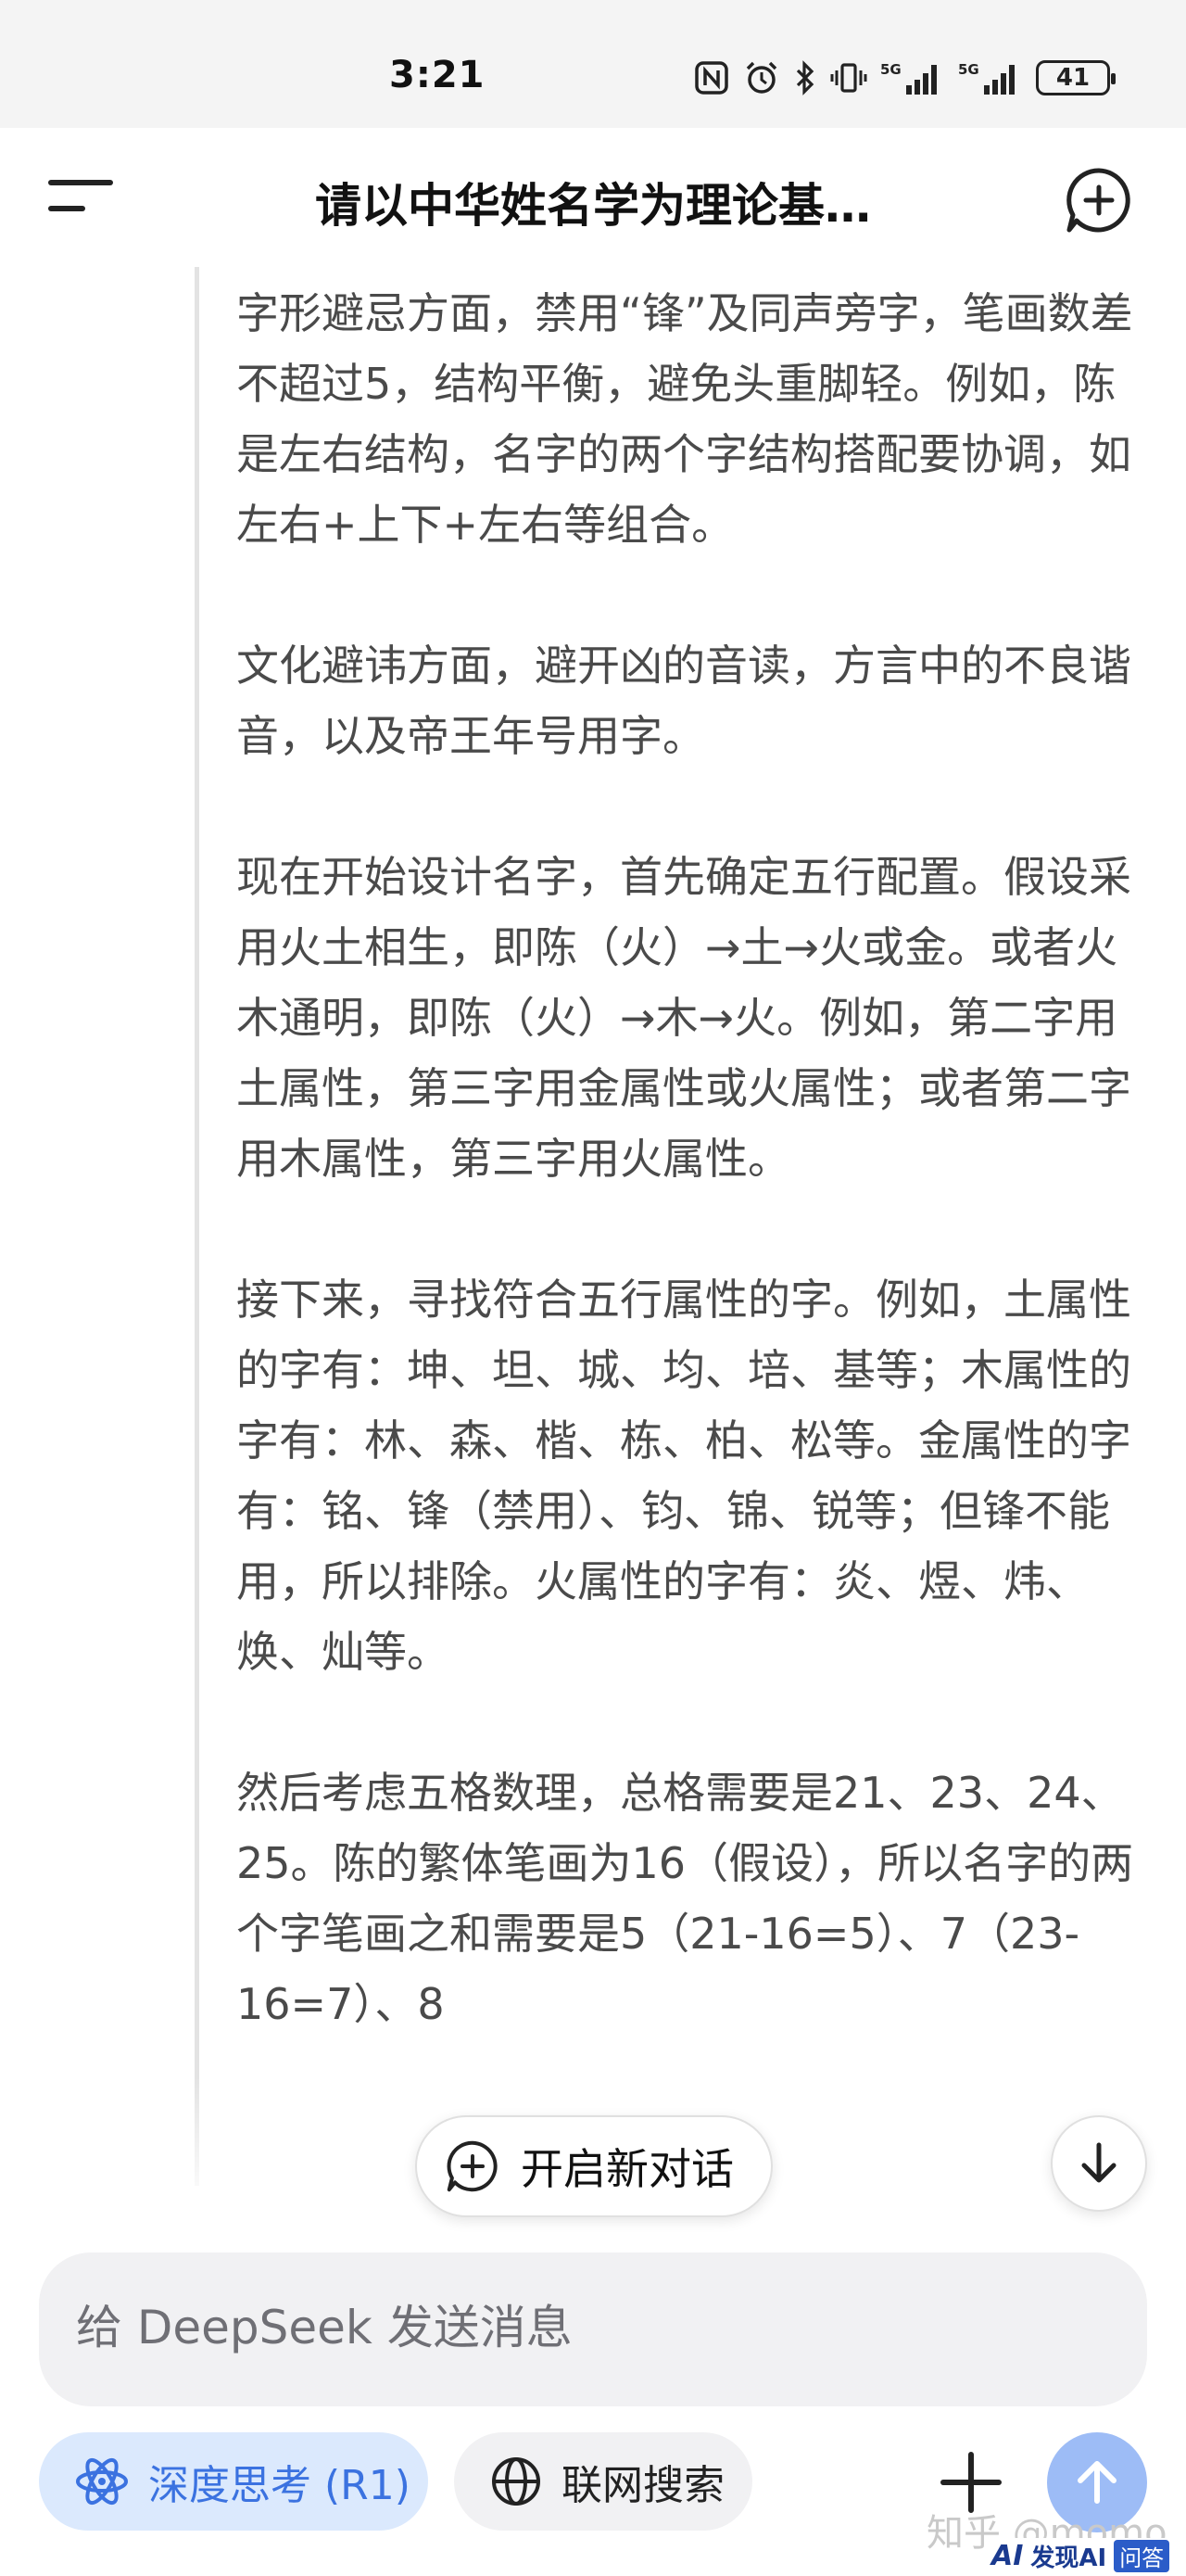 The height and width of the screenshot is (2576, 1186). What do you see at coordinates (1068, 2558) in the screenshot?
I see `brand-name: 发现AI` at bounding box center [1068, 2558].